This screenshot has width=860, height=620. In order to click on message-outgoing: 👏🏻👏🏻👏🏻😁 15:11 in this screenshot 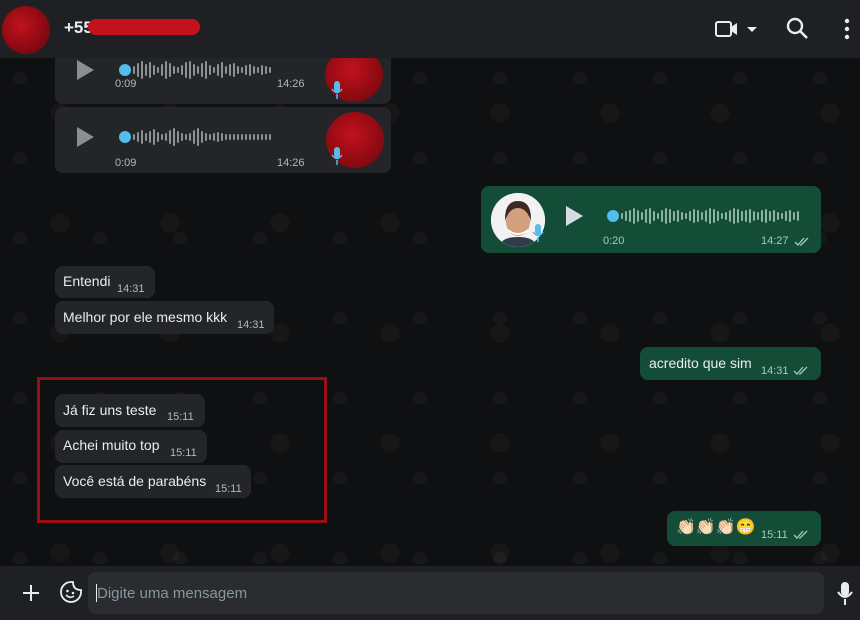, I will do `click(744, 528)`.